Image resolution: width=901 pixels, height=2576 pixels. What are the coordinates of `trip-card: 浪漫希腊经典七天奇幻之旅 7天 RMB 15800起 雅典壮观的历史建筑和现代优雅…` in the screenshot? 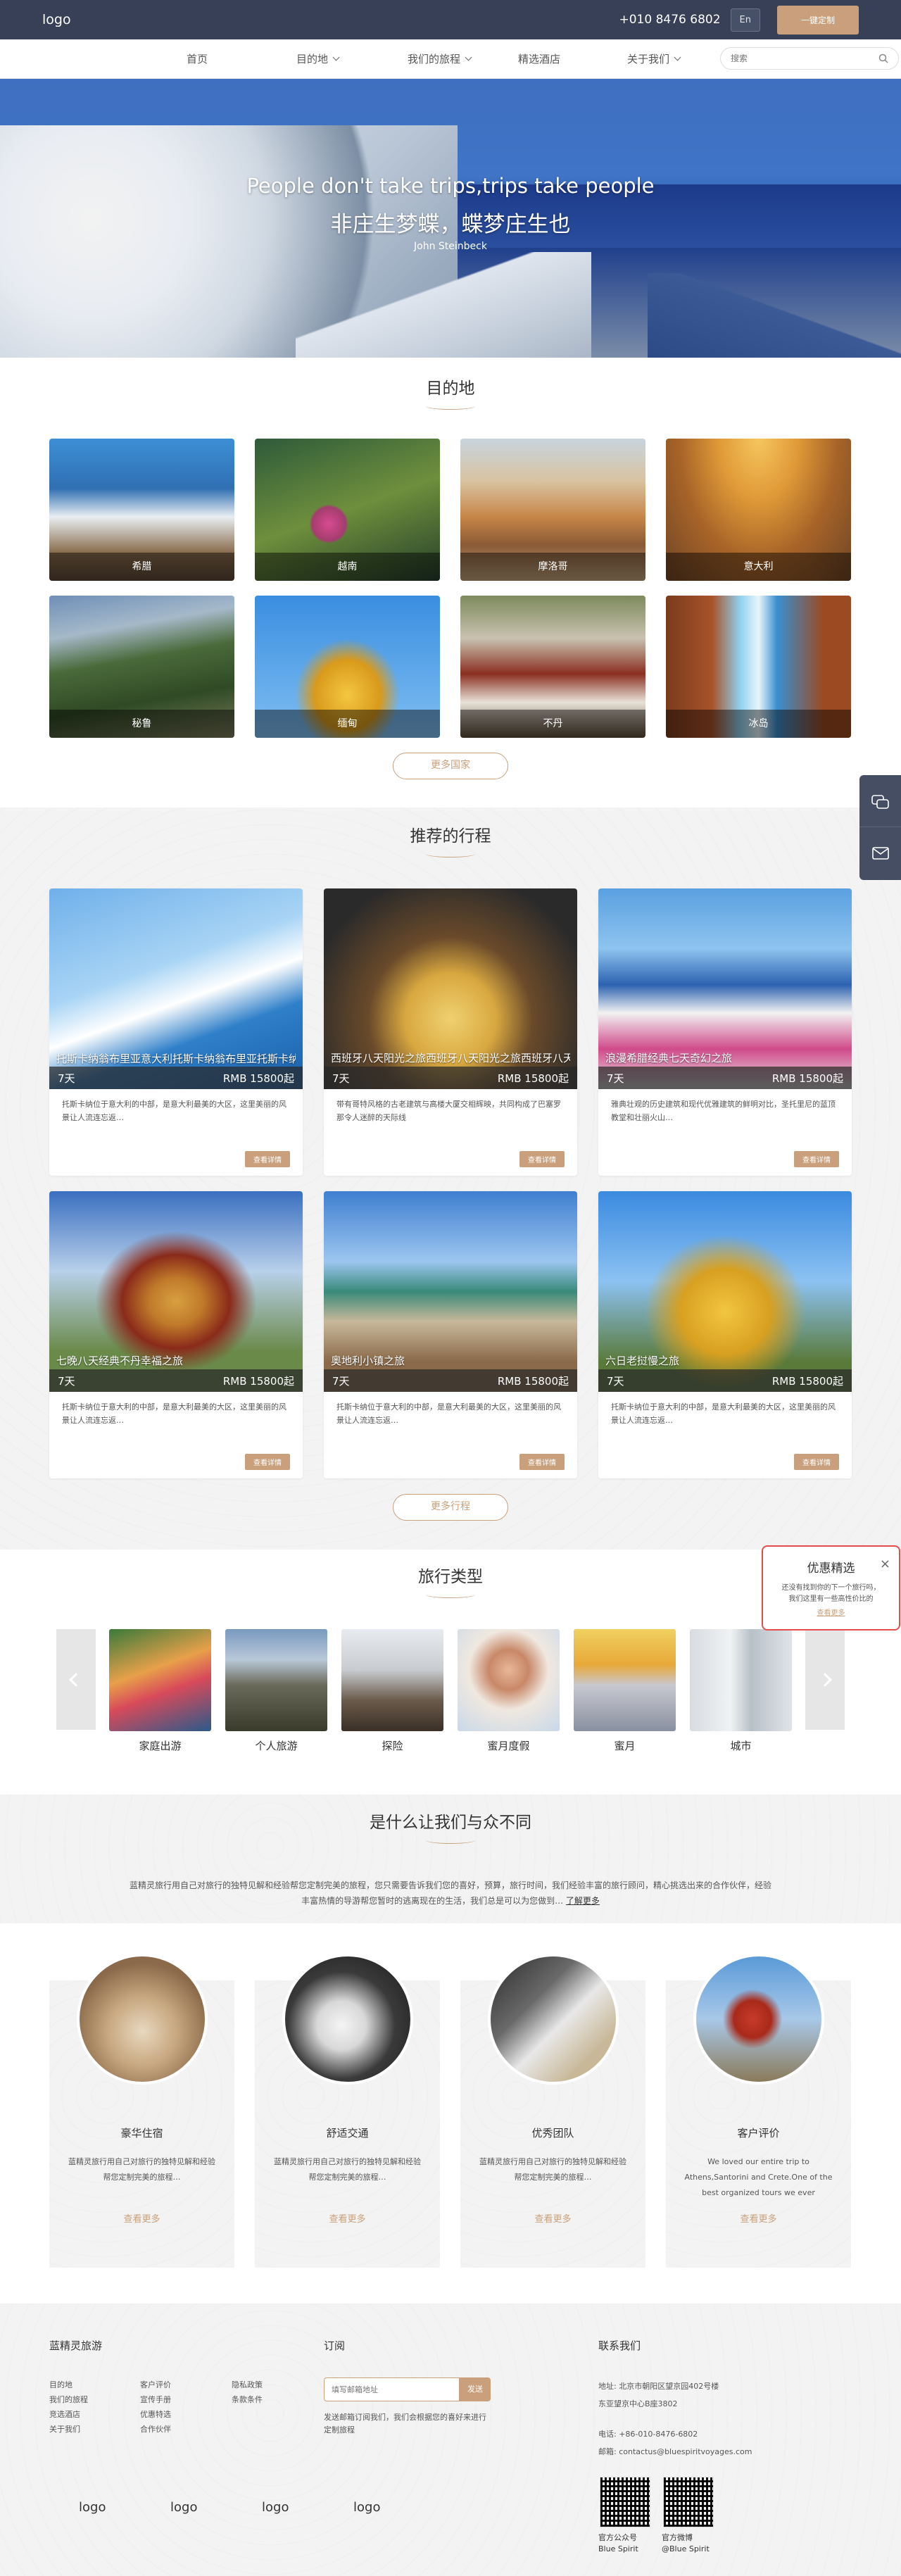 It's located at (725, 1032).